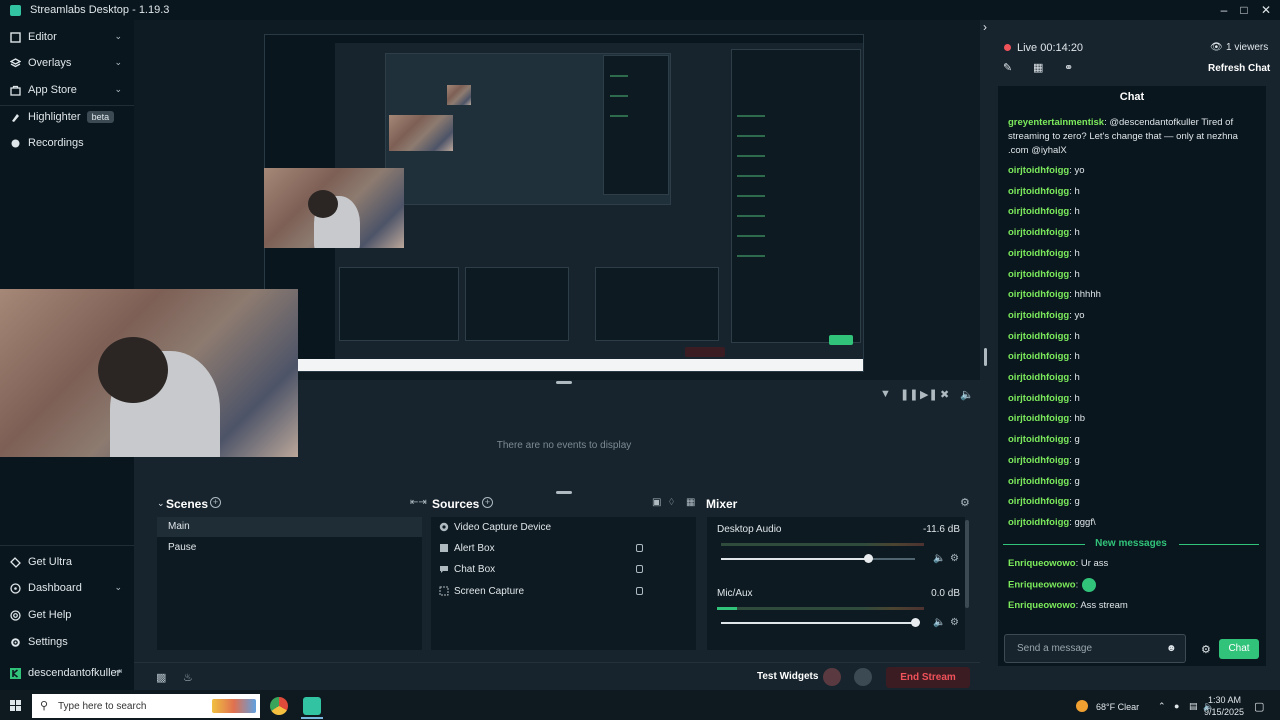  Describe the element at coordinates (67, 90) in the screenshot. I see `sidebar-item-app-store: App Store ⌄` at that location.